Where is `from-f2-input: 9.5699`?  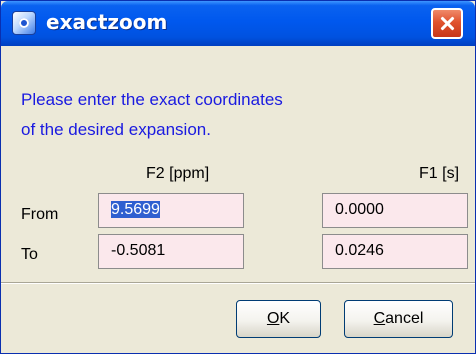
from-f2-input: 9.5699 is located at coordinates (171, 210).